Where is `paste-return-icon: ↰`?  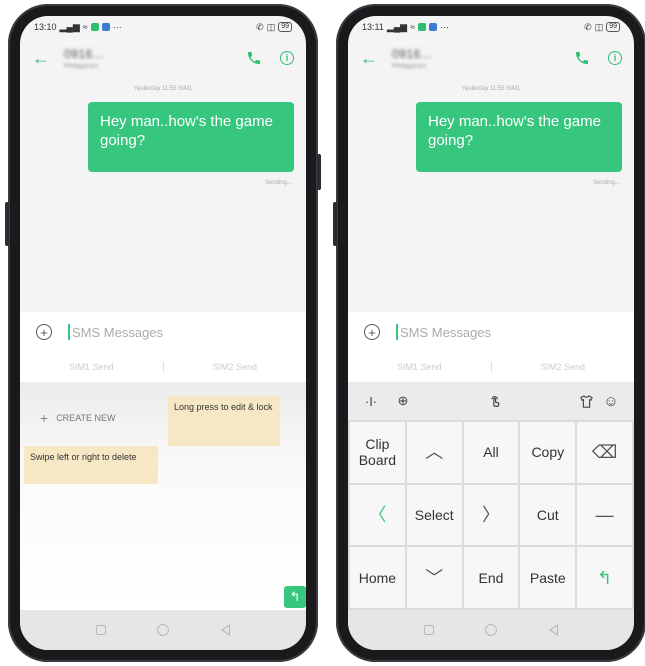 paste-return-icon: ↰ is located at coordinates (295, 597).